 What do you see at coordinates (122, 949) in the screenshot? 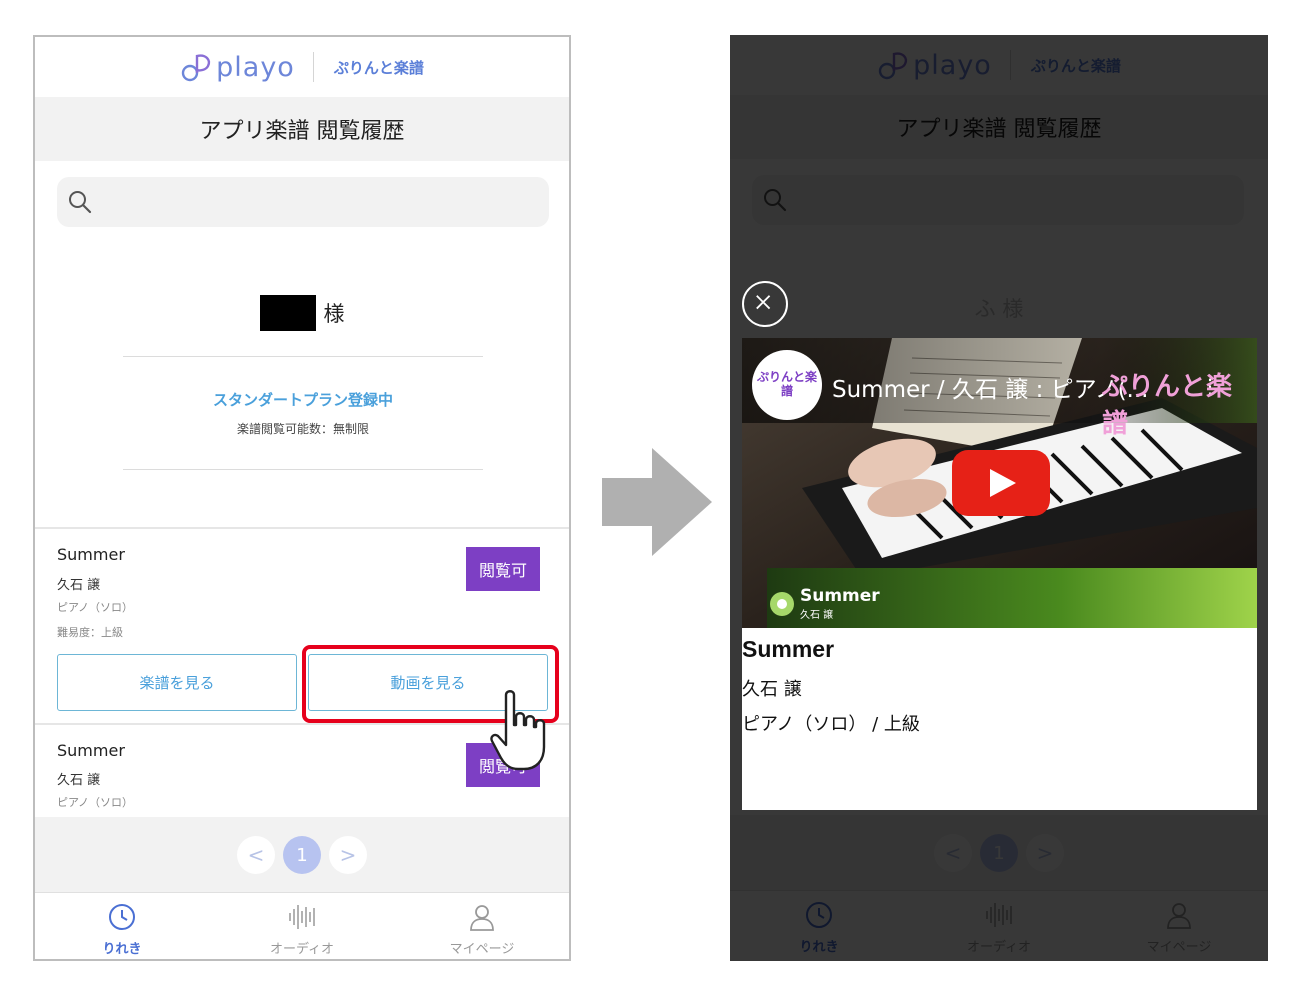
I see `tab-label: りれき` at bounding box center [122, 949].